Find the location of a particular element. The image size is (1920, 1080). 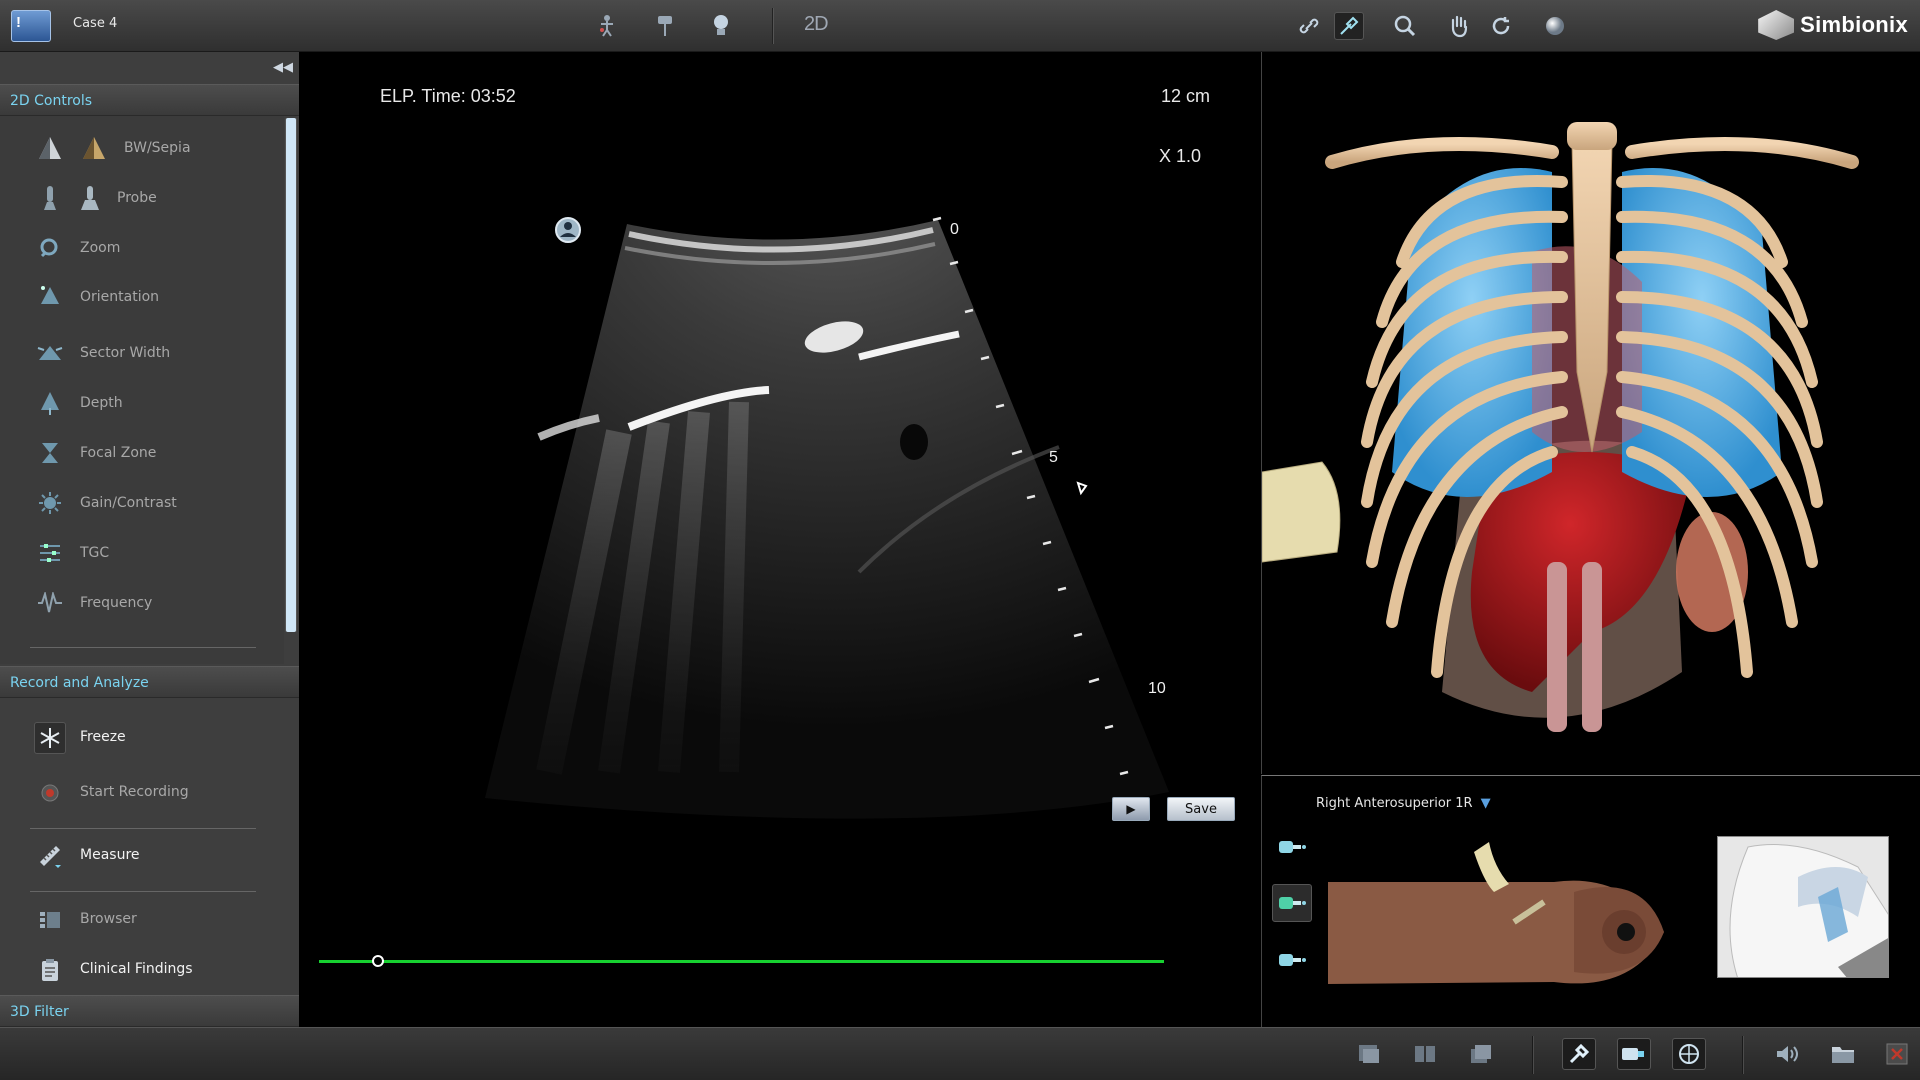

control-sector-width: Sector Width is located at coordinates (142, 353).